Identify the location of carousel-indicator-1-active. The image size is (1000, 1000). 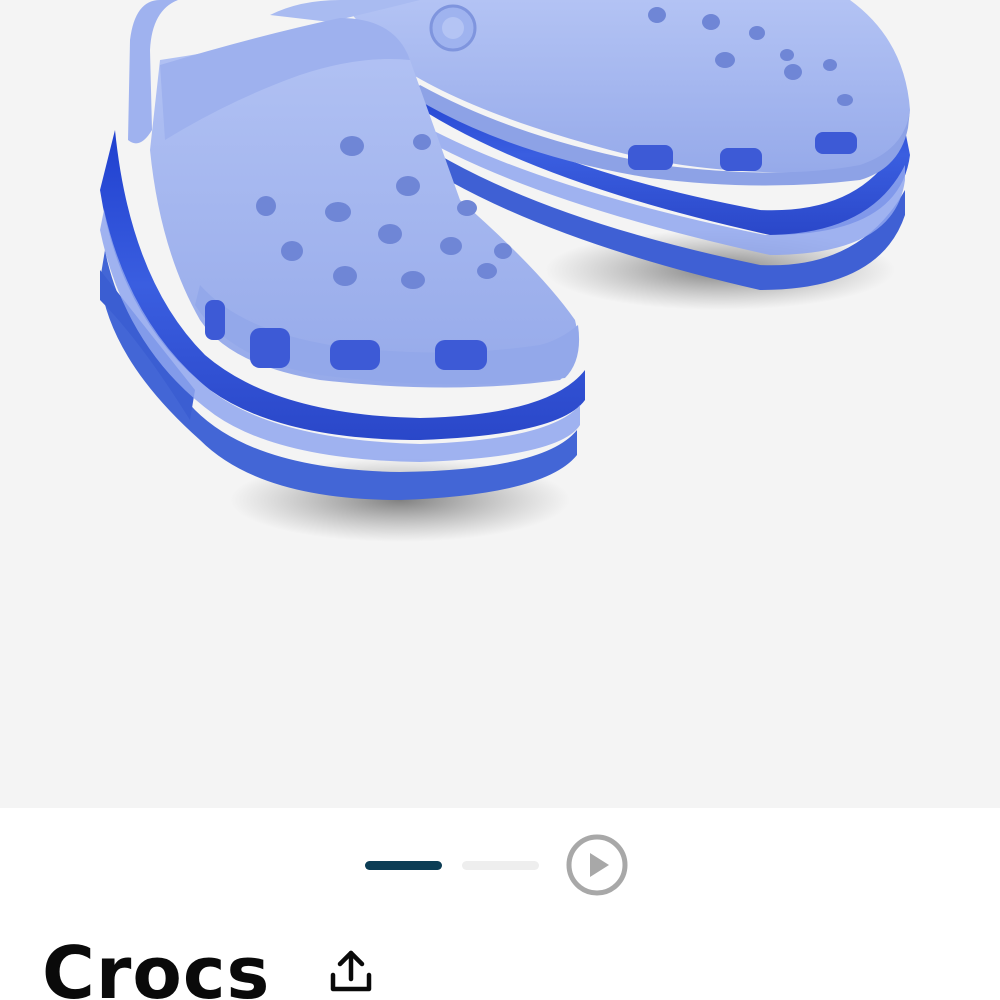
(403, 865).